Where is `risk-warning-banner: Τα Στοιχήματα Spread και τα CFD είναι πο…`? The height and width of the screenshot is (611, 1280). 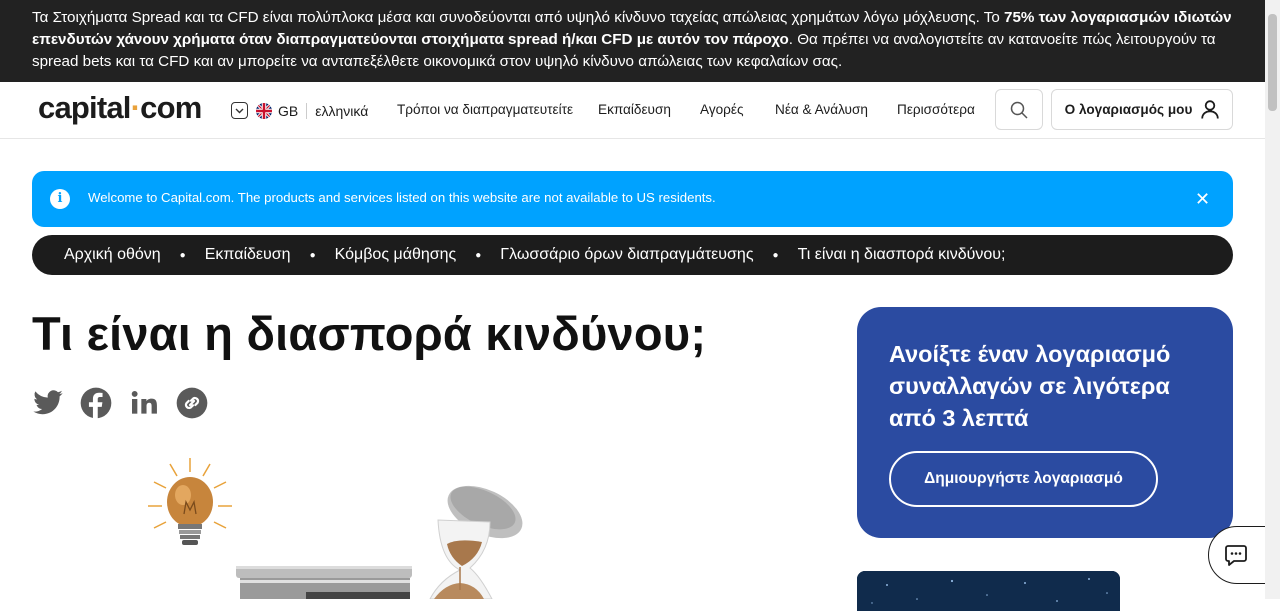
risk-warning-banner: Τα Στοιχήματα Spread και τα CFD είναι πο… is located at coordinates (632, 41).